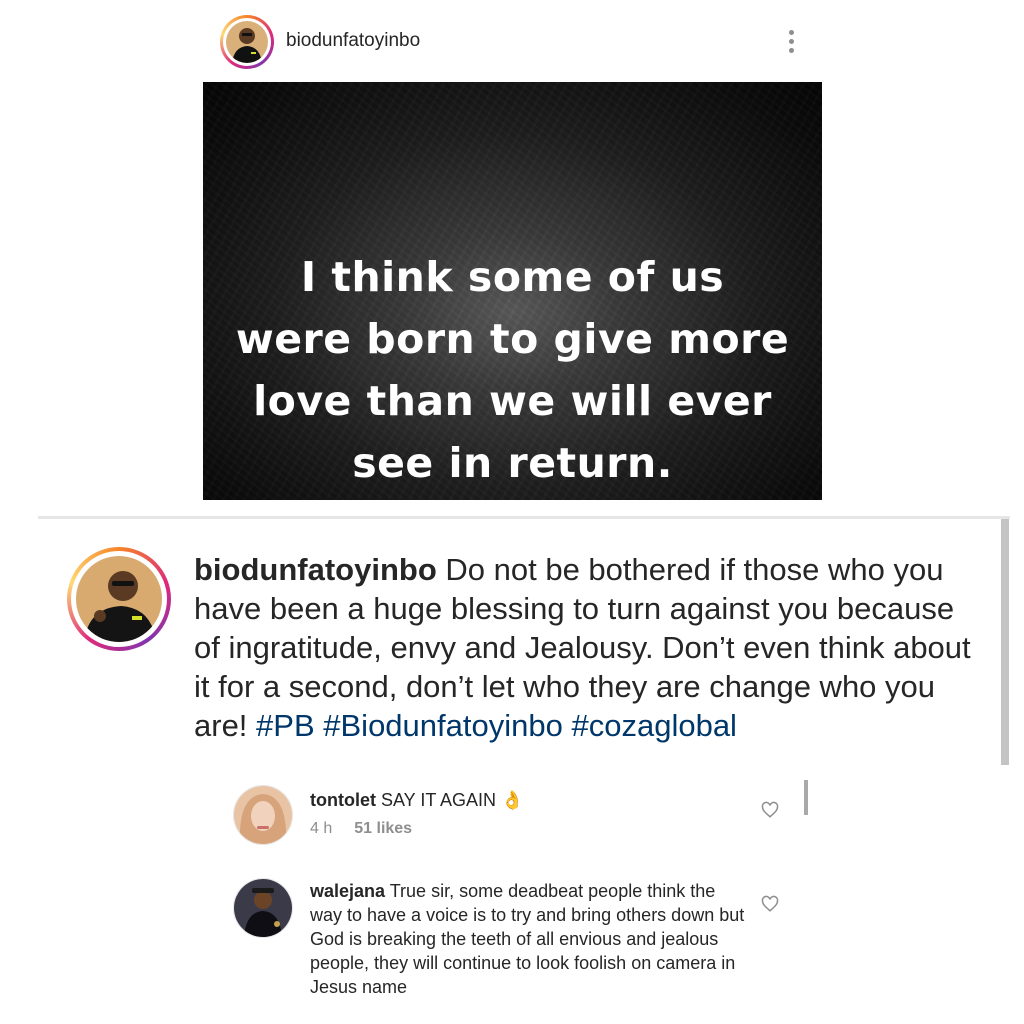  What do you see at coordinates (343, 800) in the screenshot?
I see `comment-username: tontolet` at bounding box center [343, 800].